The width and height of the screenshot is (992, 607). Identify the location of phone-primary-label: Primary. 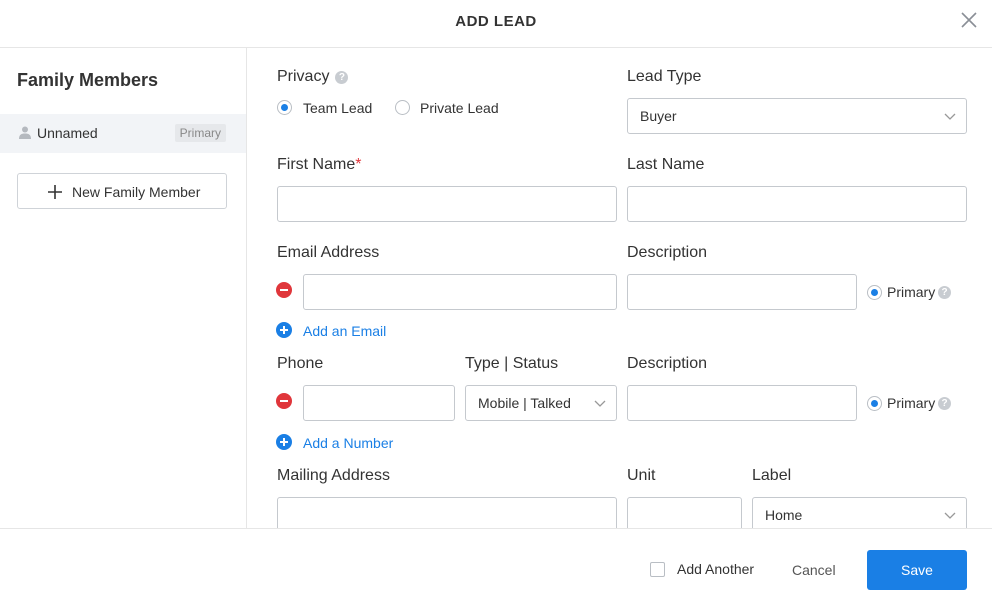
(911, 403).